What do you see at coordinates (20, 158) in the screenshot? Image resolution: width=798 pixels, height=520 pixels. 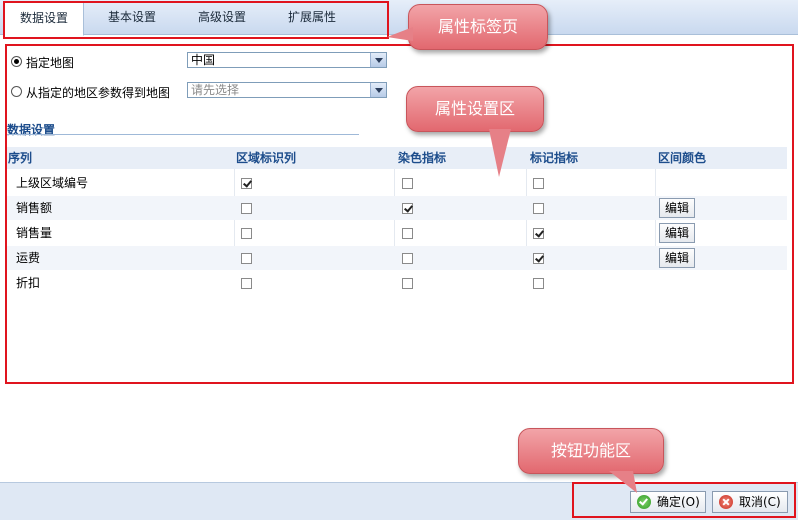 I see `column-header-series: 序列` at bounding box center [20, 158].